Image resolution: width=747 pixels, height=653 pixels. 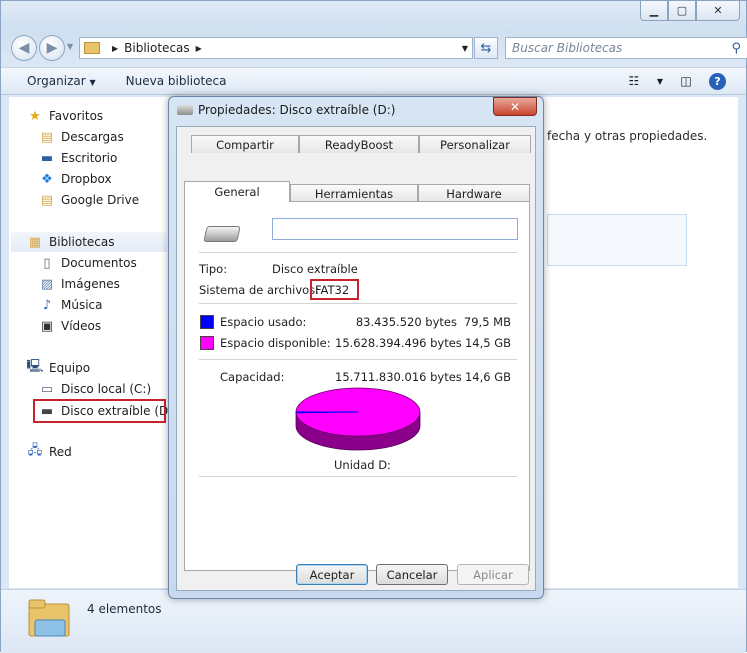 I want to click on maximize-button: ▢, so click(x=682, y=11).